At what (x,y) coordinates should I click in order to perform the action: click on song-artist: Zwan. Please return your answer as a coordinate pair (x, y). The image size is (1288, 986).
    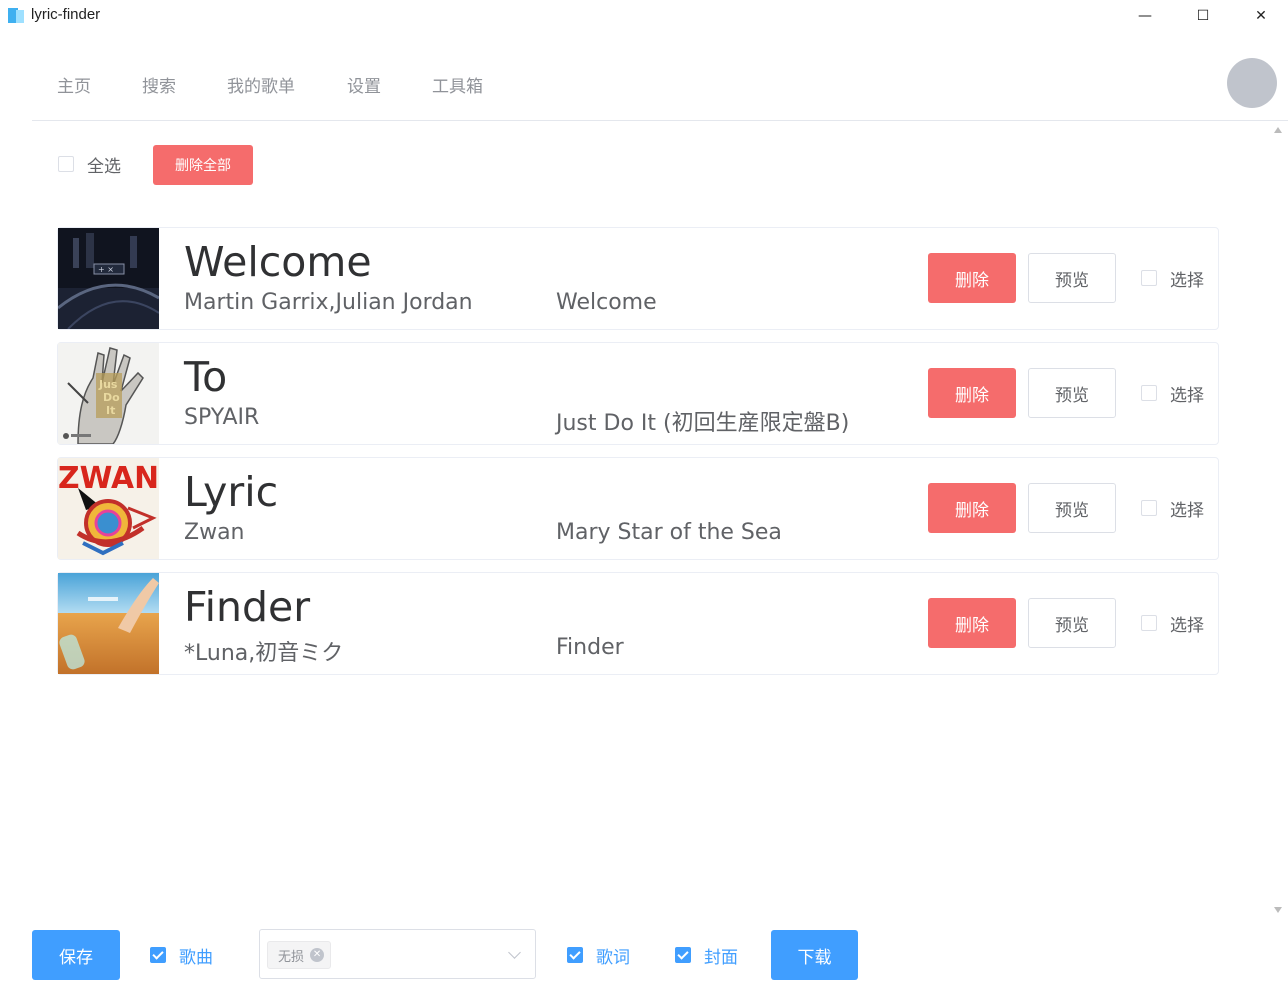
    Looking at the image, I should click on (214, 532).